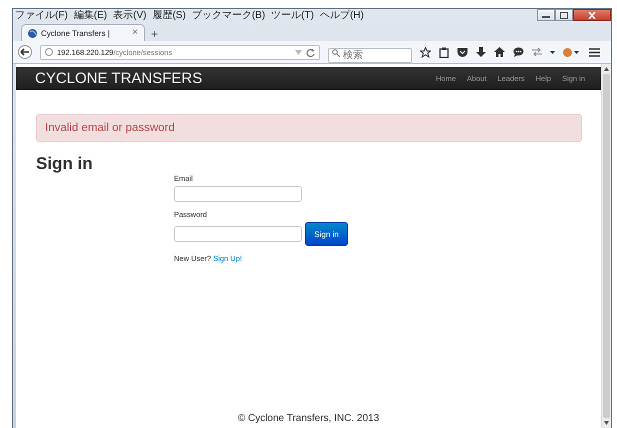 The width and height of the screenshot is (617, 428). Describe the element at coordinates (606, 246) in the screenshot. I see `scrollbar` at that location.